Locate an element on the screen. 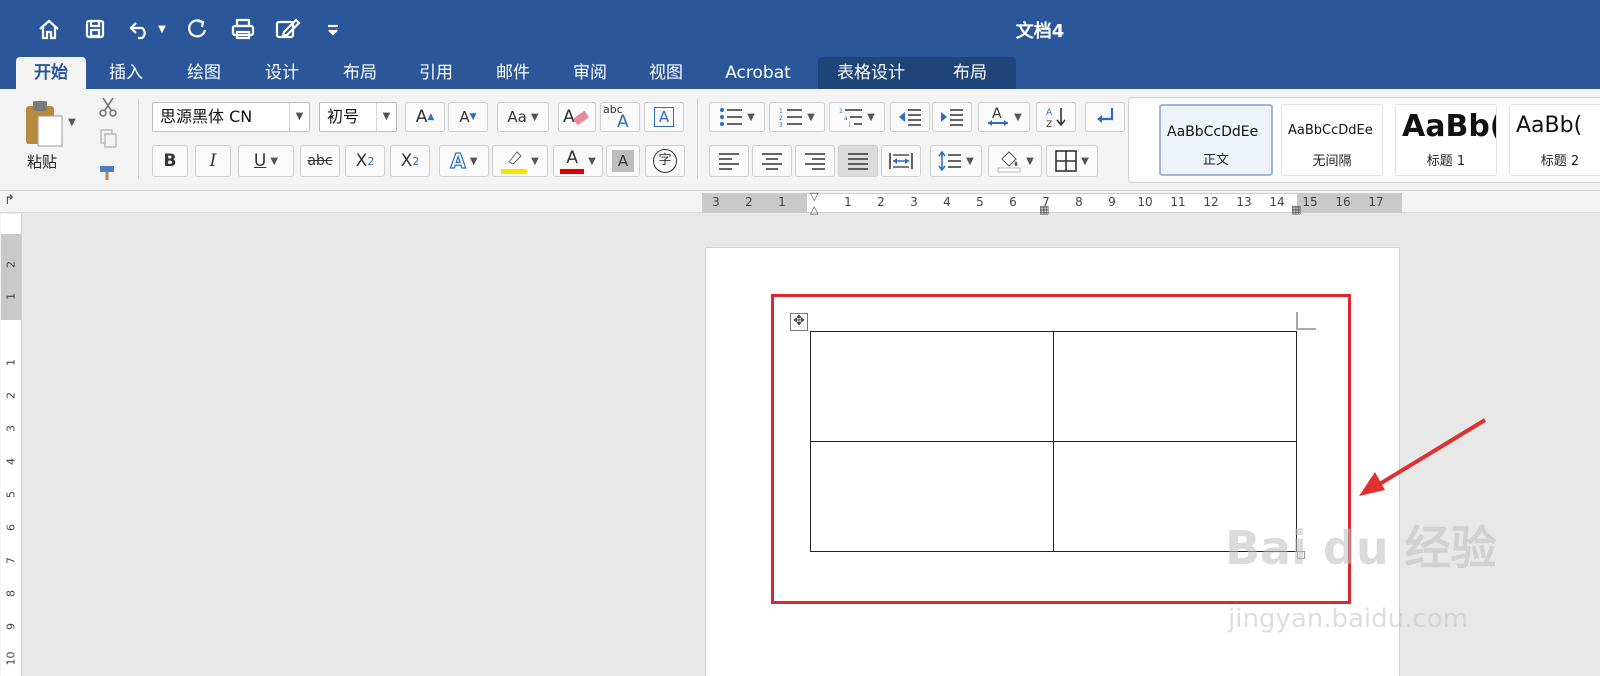 The image size is (1600, 676). ruler-top-white is located at coordinates (11, 224).